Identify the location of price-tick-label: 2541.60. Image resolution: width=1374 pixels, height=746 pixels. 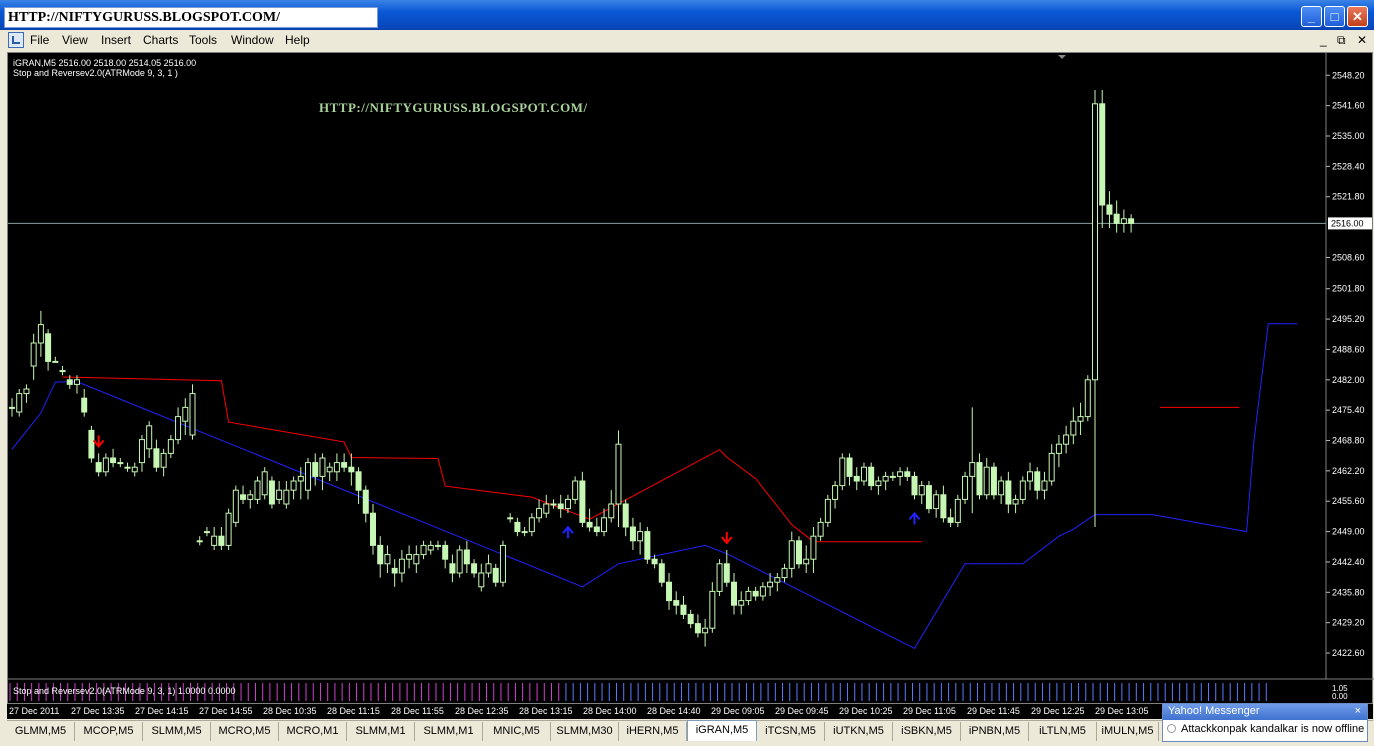
(1348, 106).